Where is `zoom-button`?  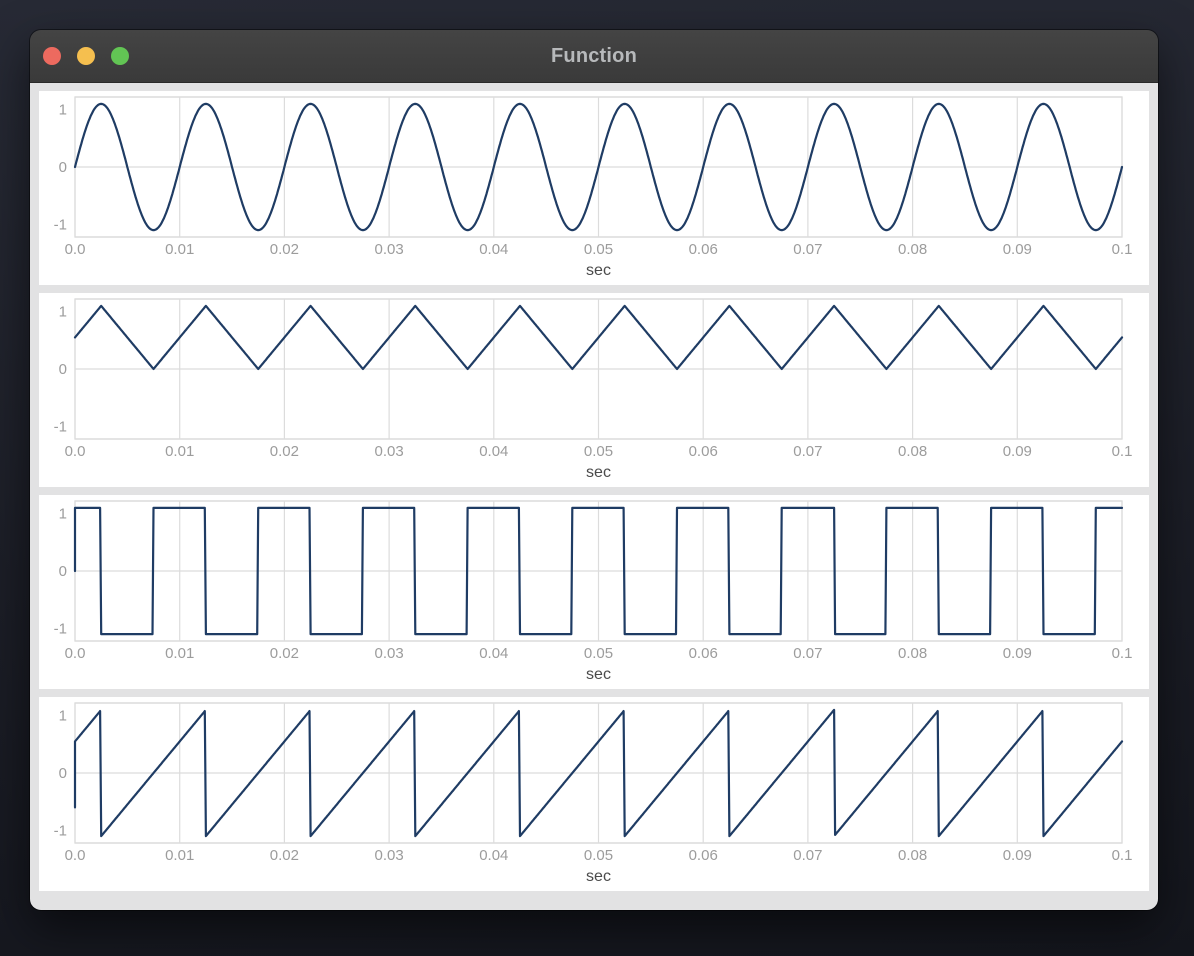 zoom-button is located at coordinates (120, 56).